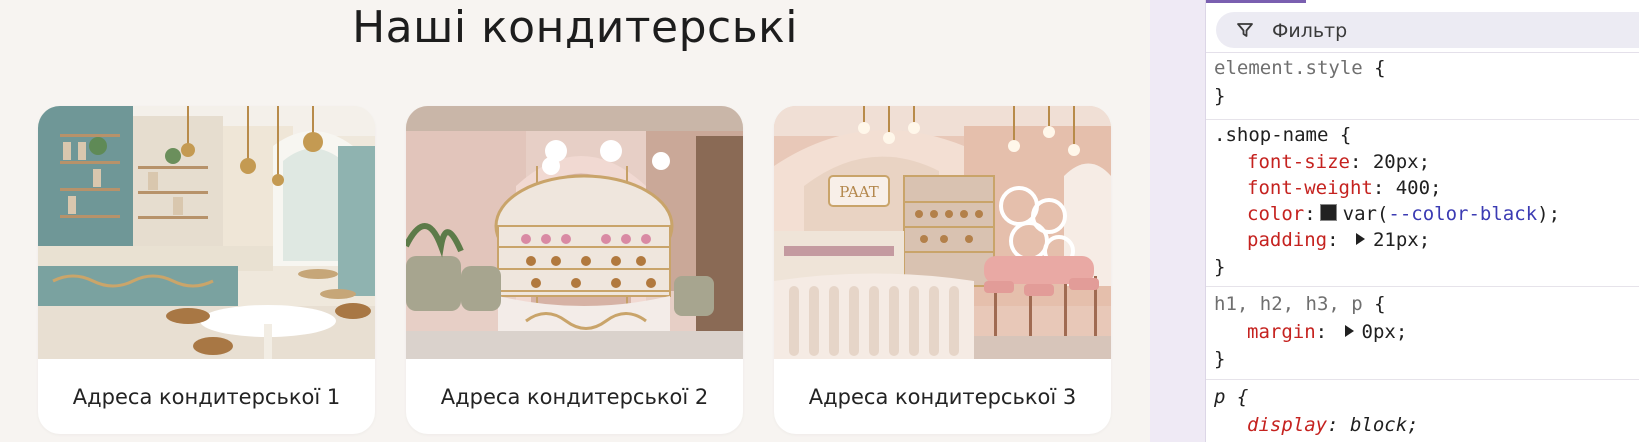  I want to click on filter-placeholder: Фильтр, so click(1310, 31).